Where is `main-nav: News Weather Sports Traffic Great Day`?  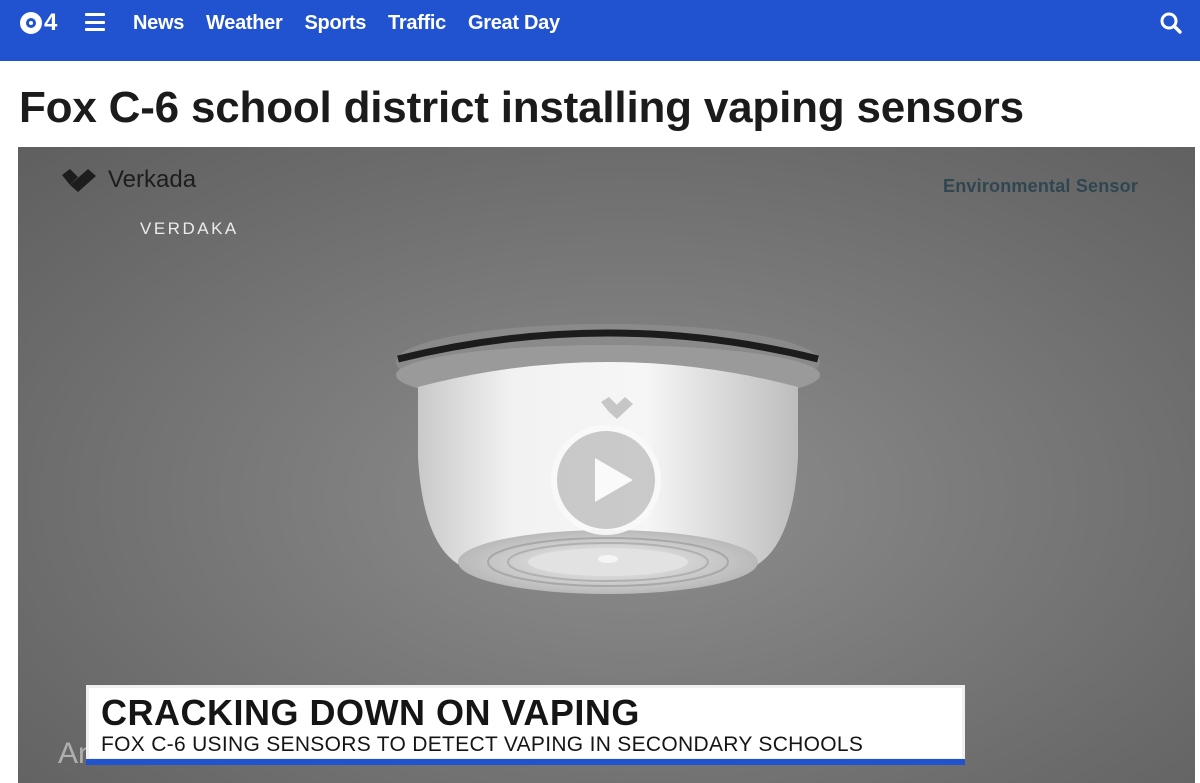 main-nav: News Weather Sports Traffic Great Day is located at coordinates (357, 23).